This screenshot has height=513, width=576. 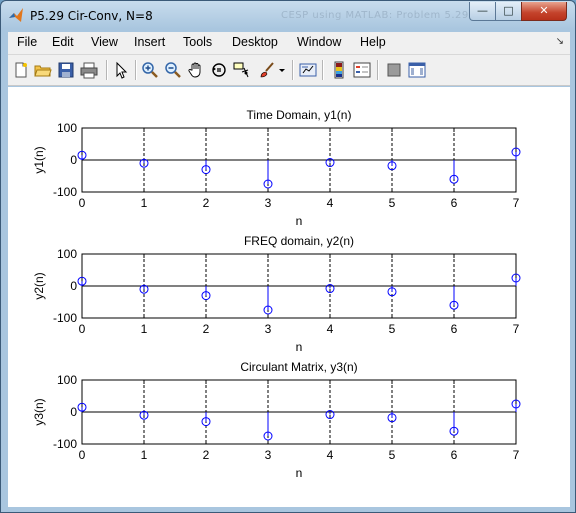 What do you see at coordinates (197, 42) in the screenshot?
I see `menu-tools: Tools` at bounding box center [197, 42].